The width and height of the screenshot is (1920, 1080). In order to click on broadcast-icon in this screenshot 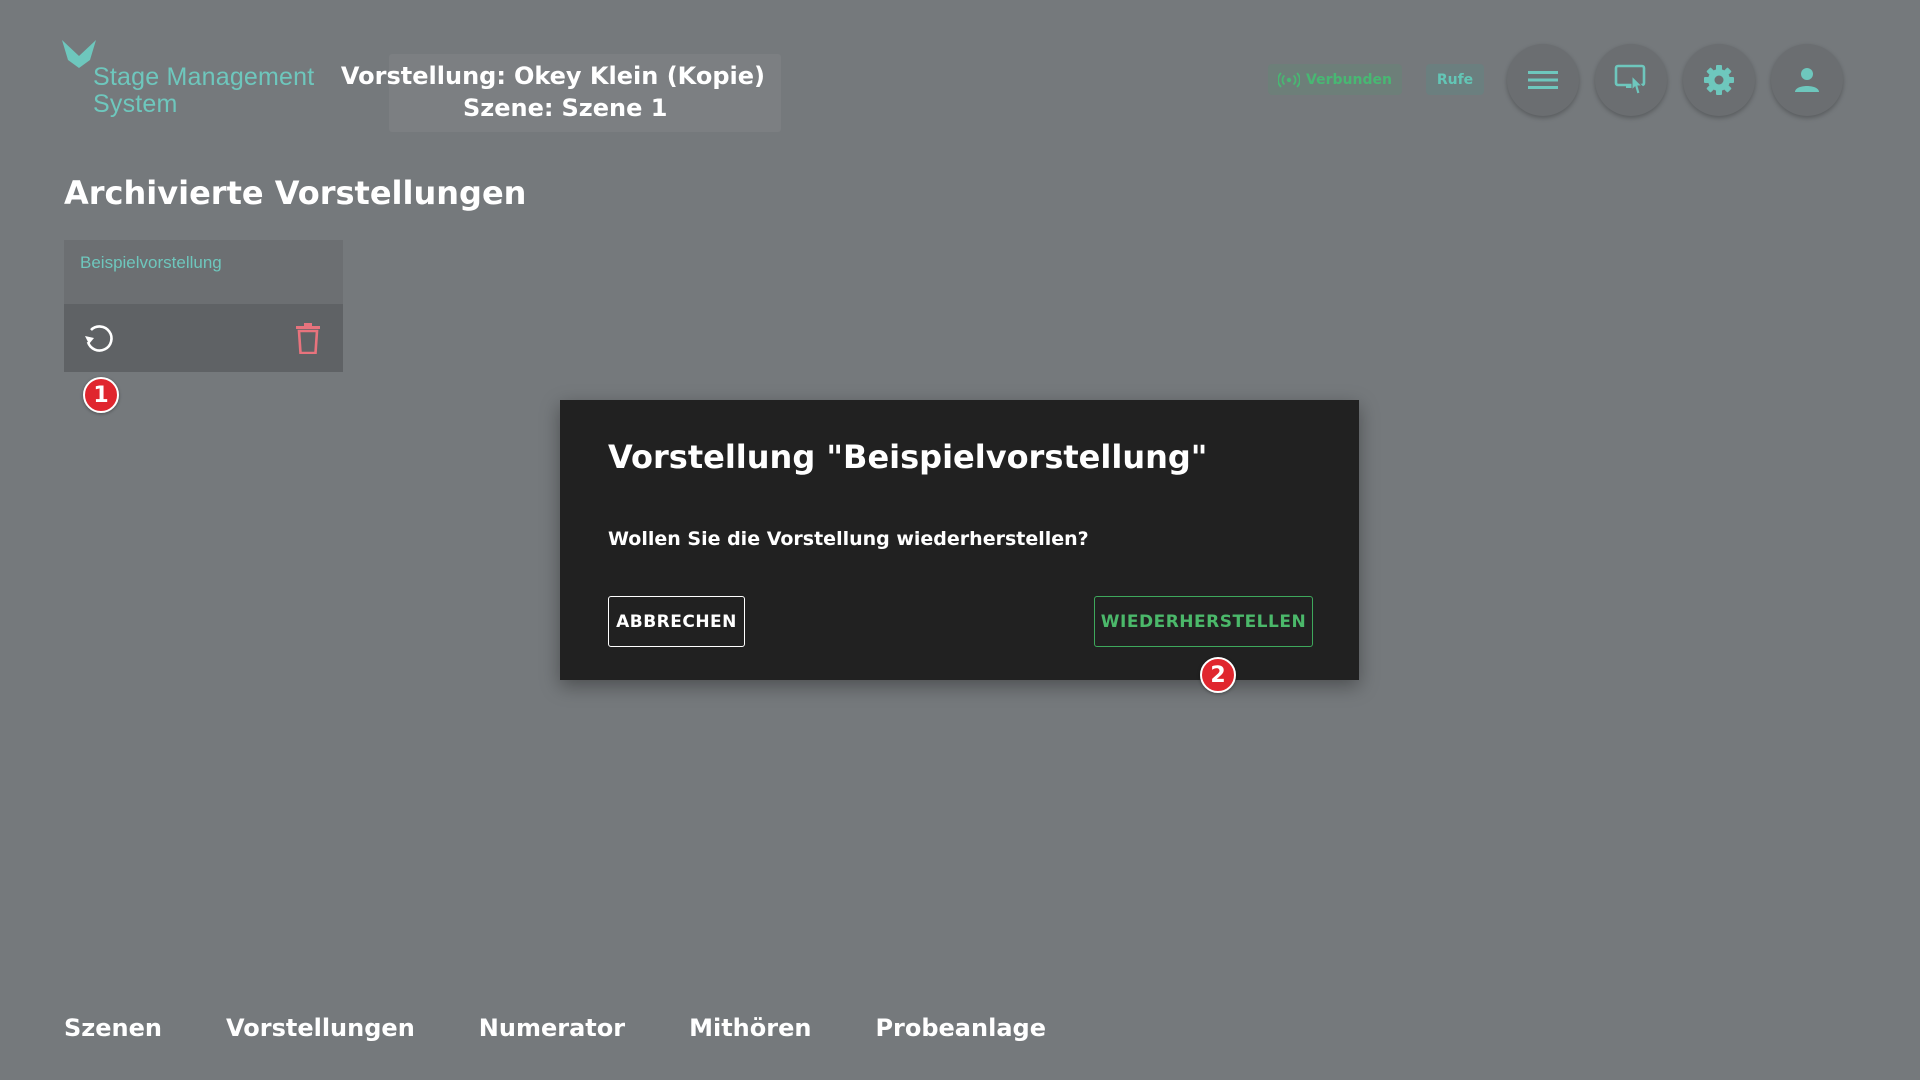, I will do `click(1289, 79)`.